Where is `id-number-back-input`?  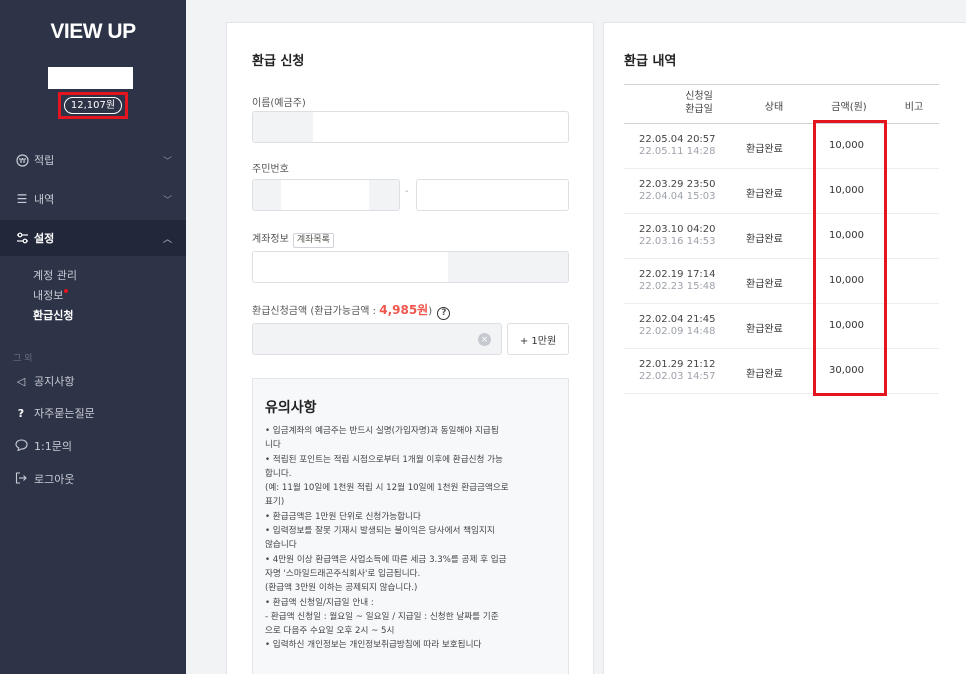 id-number-back-input is located at coordinates (492, 195).